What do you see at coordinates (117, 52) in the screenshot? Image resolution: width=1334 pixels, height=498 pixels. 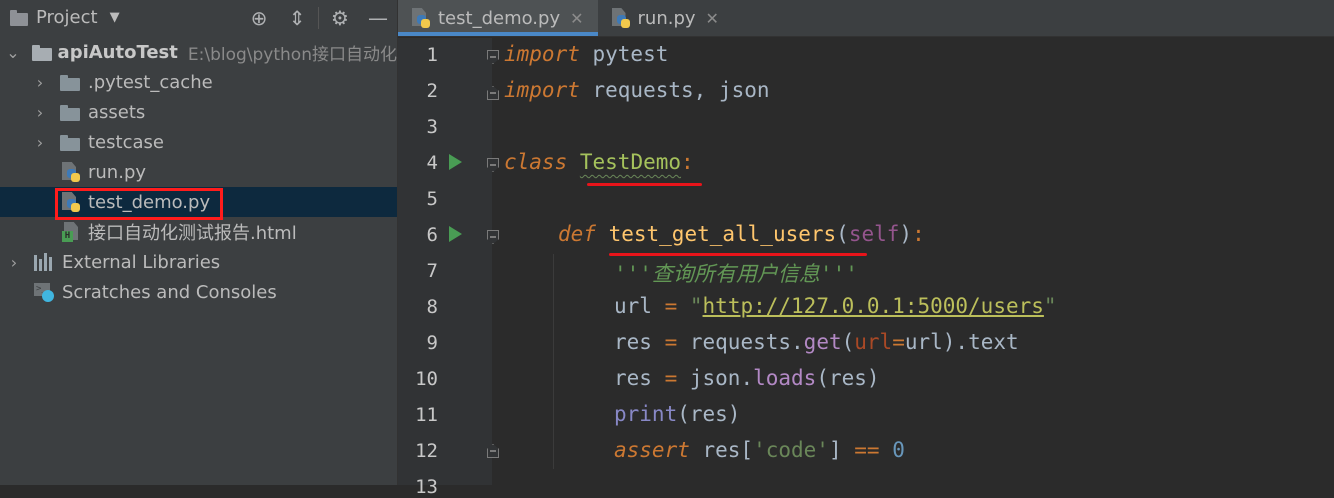 I see `root-folder-name: apiAutoTest` at bounding box center [117, 52].